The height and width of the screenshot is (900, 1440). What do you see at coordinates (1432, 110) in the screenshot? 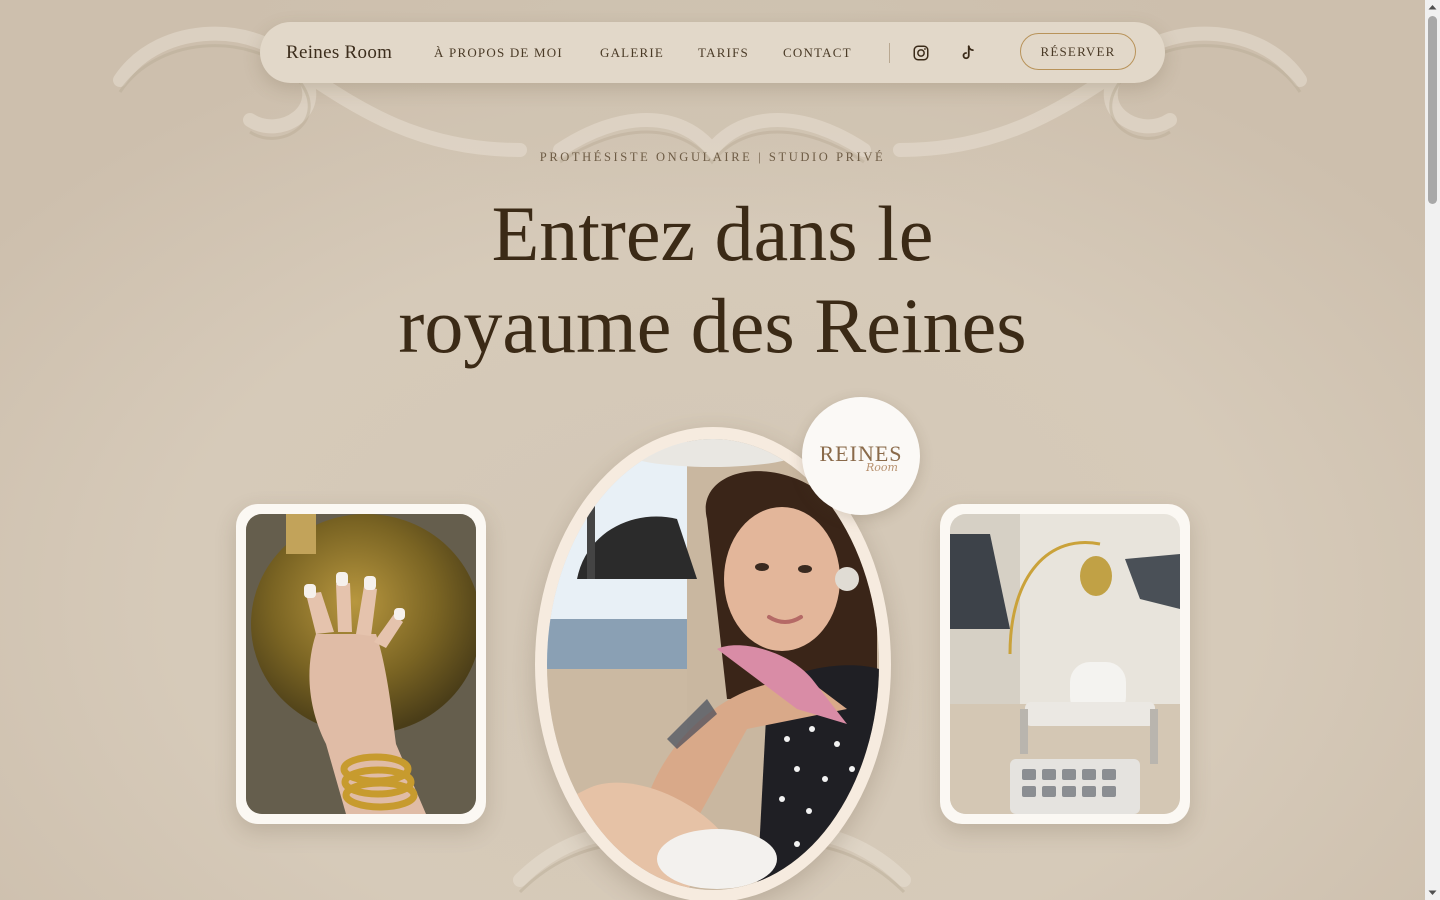
I see `scrollbar-thumb` at bounding box center [1432, 110].